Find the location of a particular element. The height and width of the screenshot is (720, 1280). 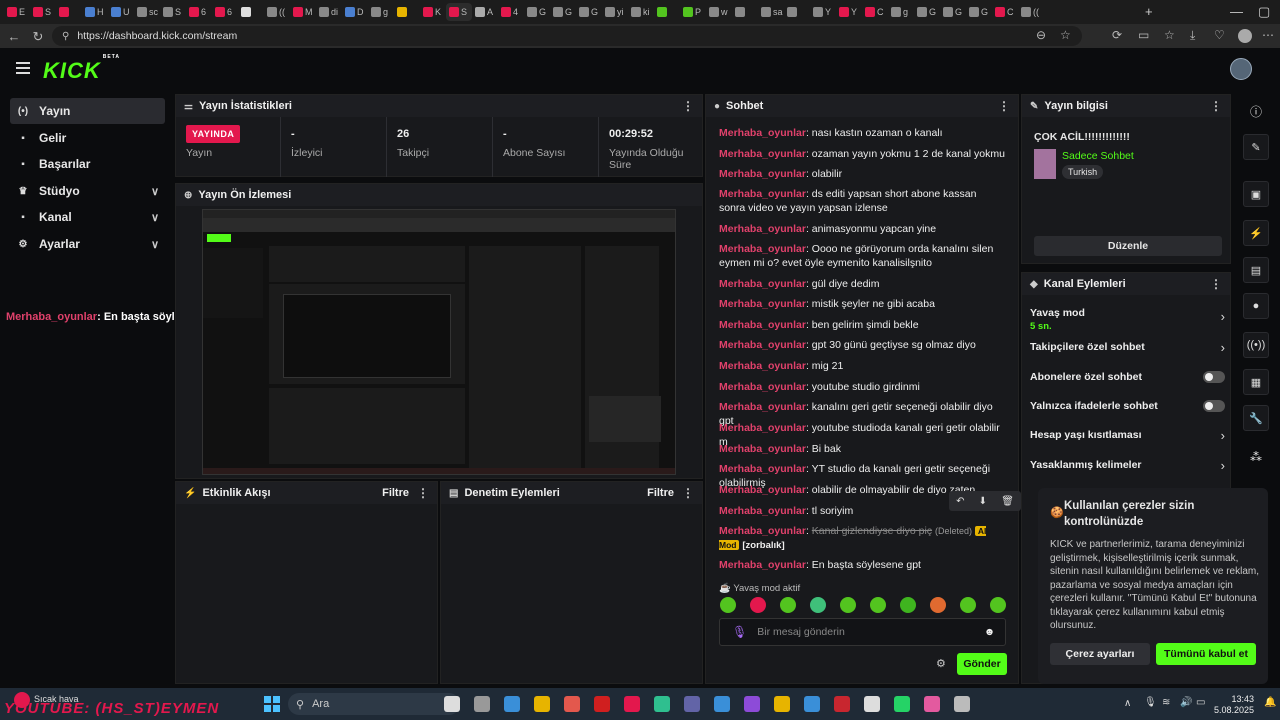

chat-message: Merhaba_oyunlar: animasyonmu yapcan yine is located at coordinates (862, 229).